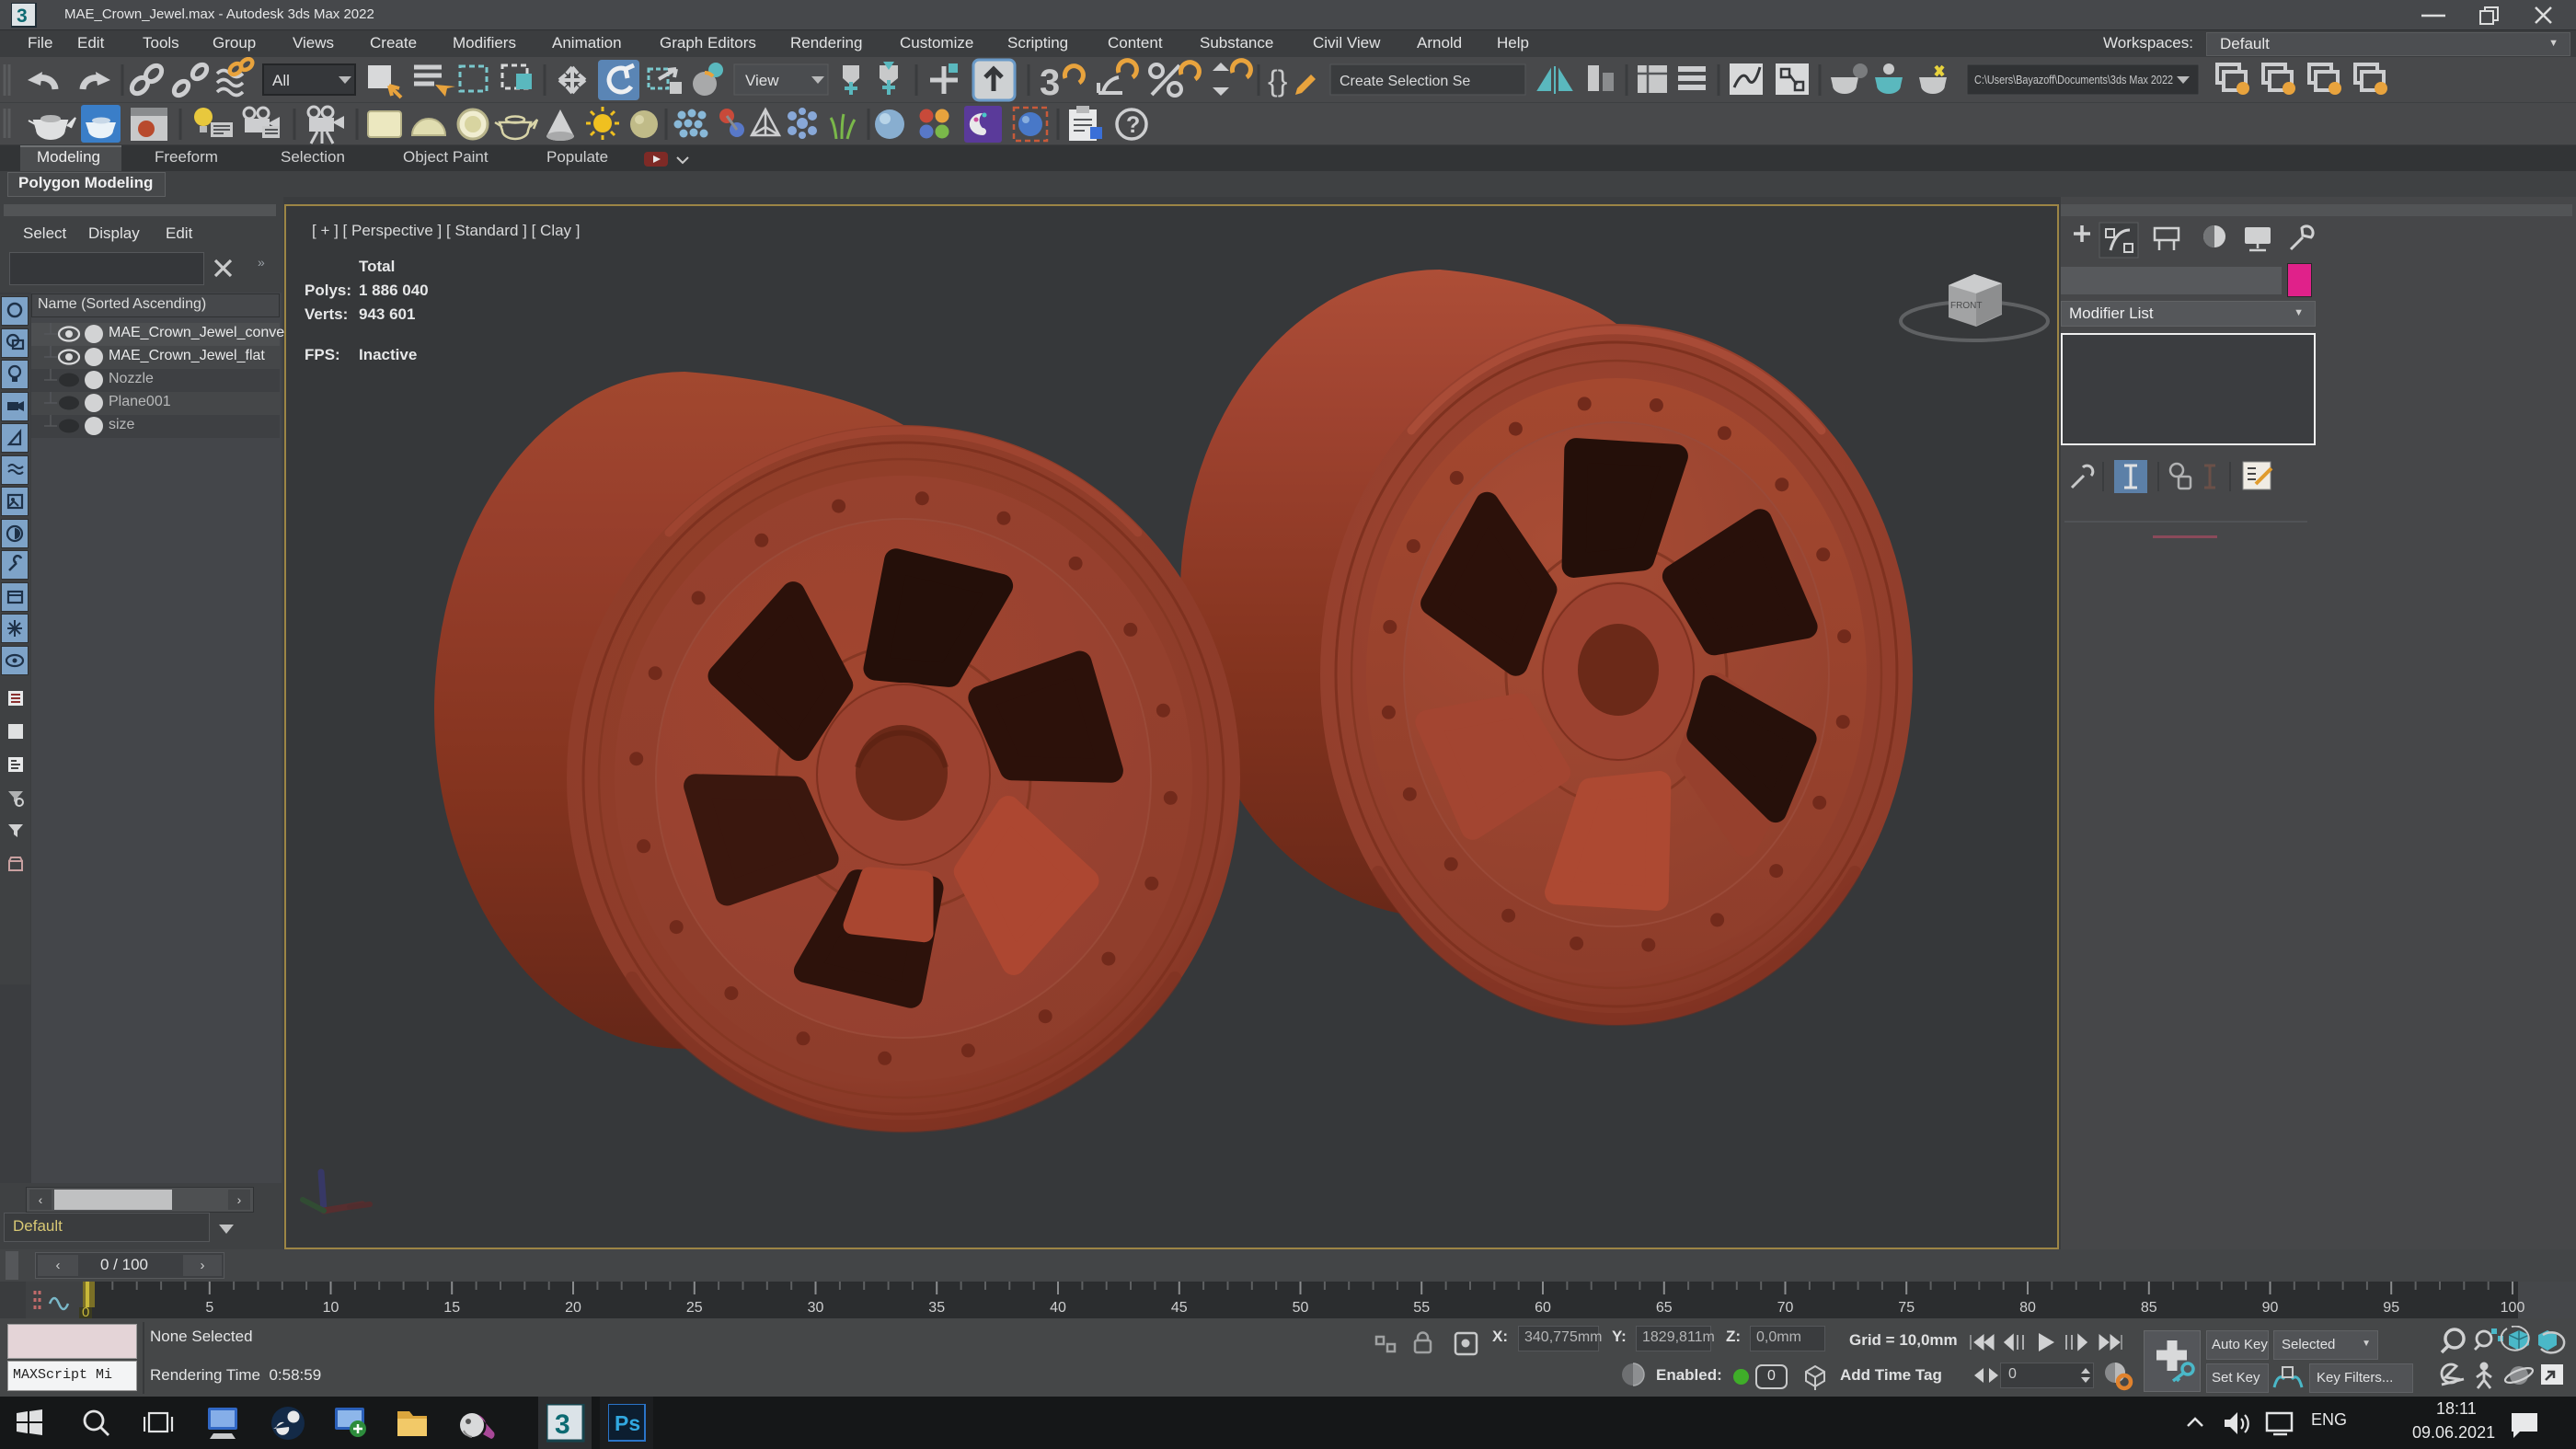 The height and width of the screenshot is (1449, 2576). Describe the element at coordinates (2028, 1308) in the screenshot. I see `svg-text: 80` at that location.